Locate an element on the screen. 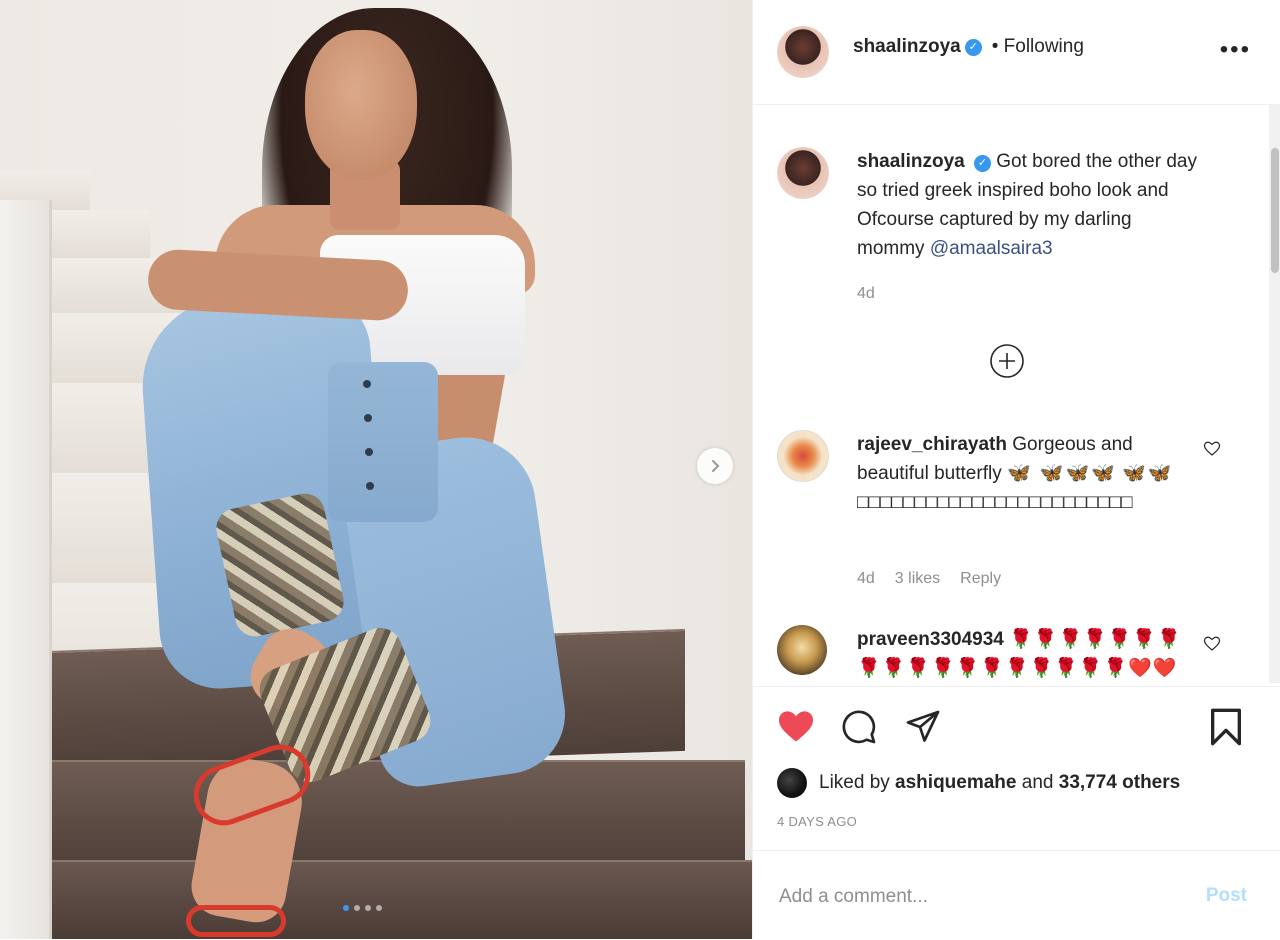  comment-username: praveen3304934 is located at coordinates (930, 639).